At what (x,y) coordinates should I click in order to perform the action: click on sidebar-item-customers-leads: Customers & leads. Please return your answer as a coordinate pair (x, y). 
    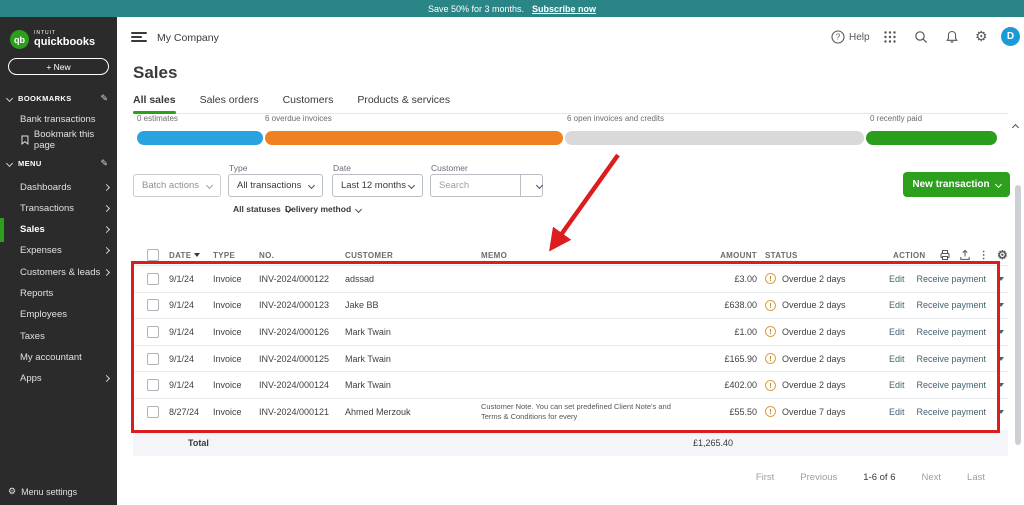
    Looking at the image, I should click on (58, 272).